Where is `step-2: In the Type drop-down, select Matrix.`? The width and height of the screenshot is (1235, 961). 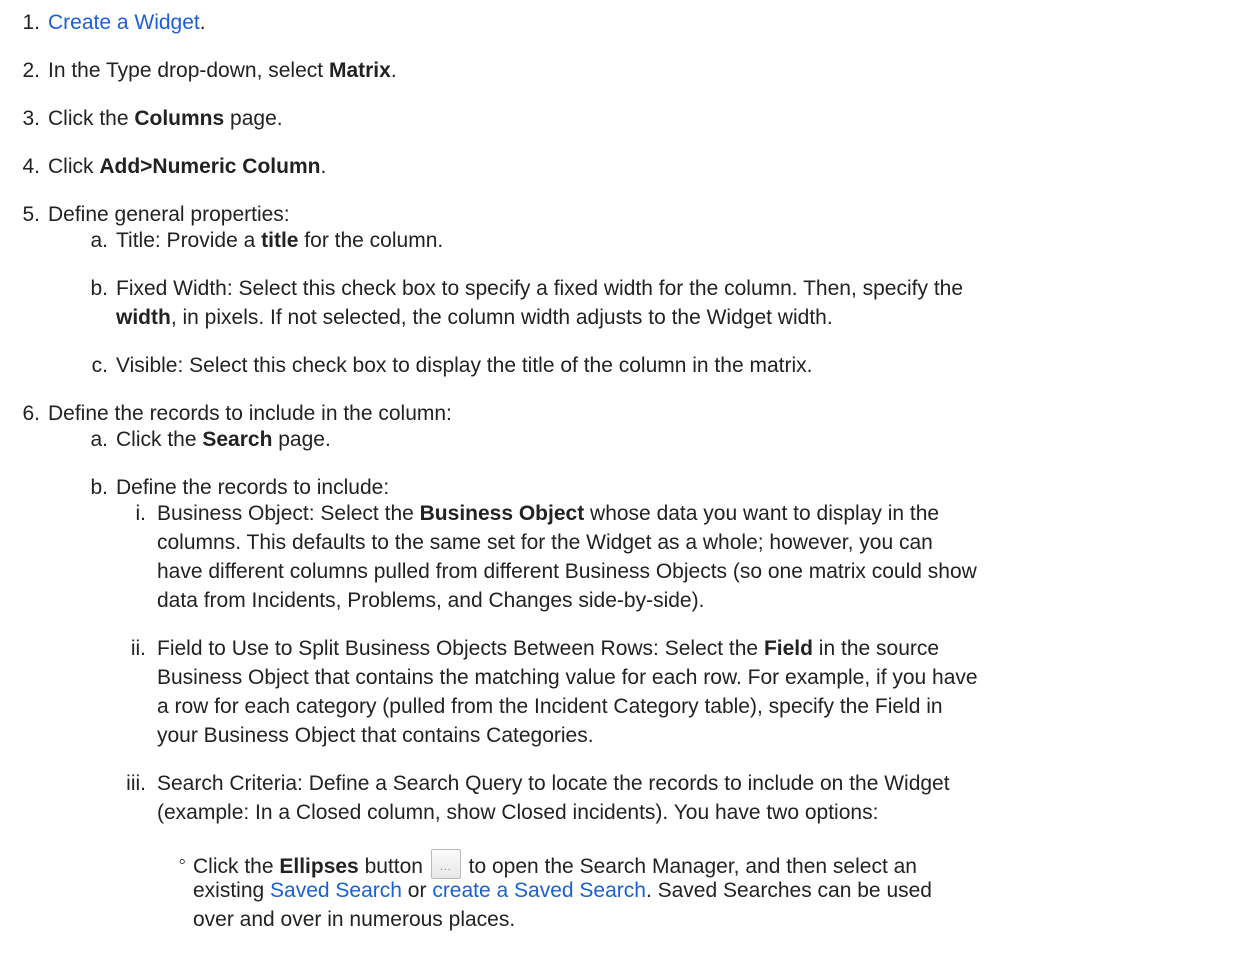
step-2: In the Type drop-down, select Matrix. is located at coordinates (222, 71).